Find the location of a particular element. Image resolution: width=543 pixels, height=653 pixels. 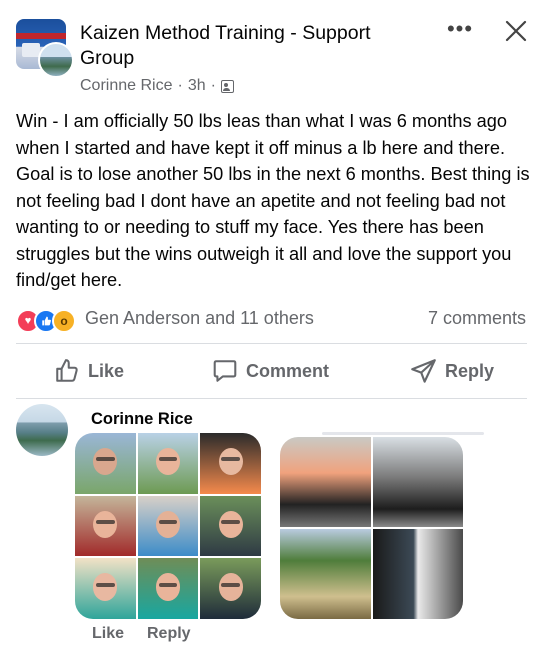

group-name: Kaizen Method Training - Support Group is located at coordinates (255, 46).